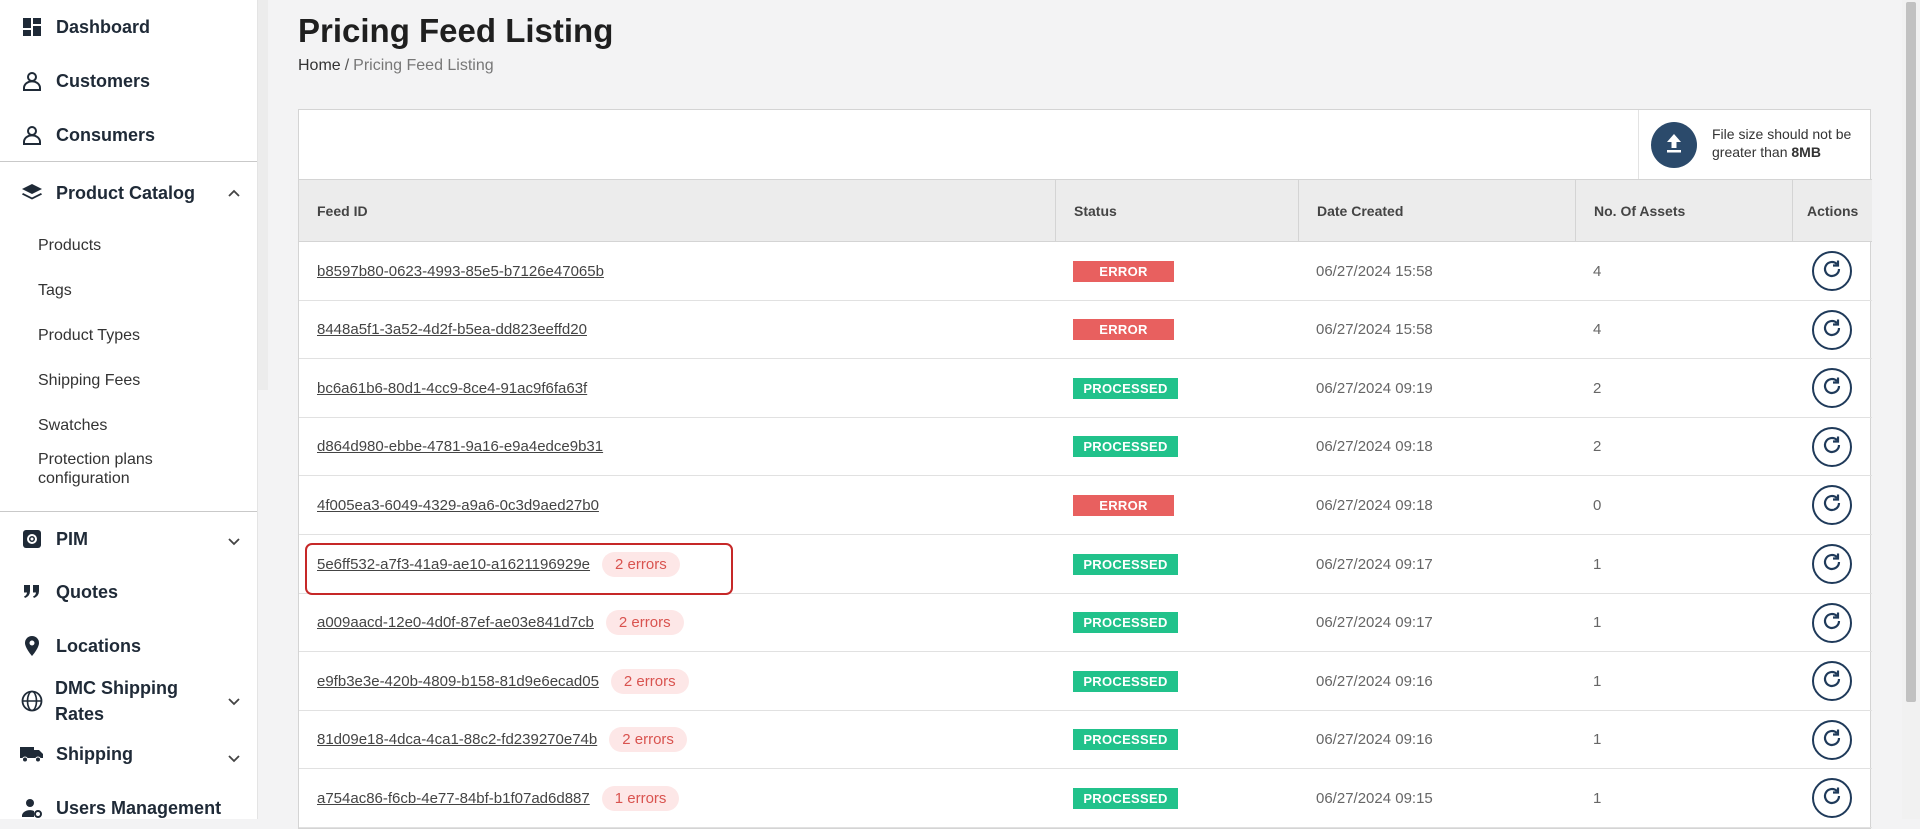 This screenshot has width=1920, height=829. Describe the element at coordinates (640, 798) in the screenshot. I see `error-count-badge: 1 errors` at that location.